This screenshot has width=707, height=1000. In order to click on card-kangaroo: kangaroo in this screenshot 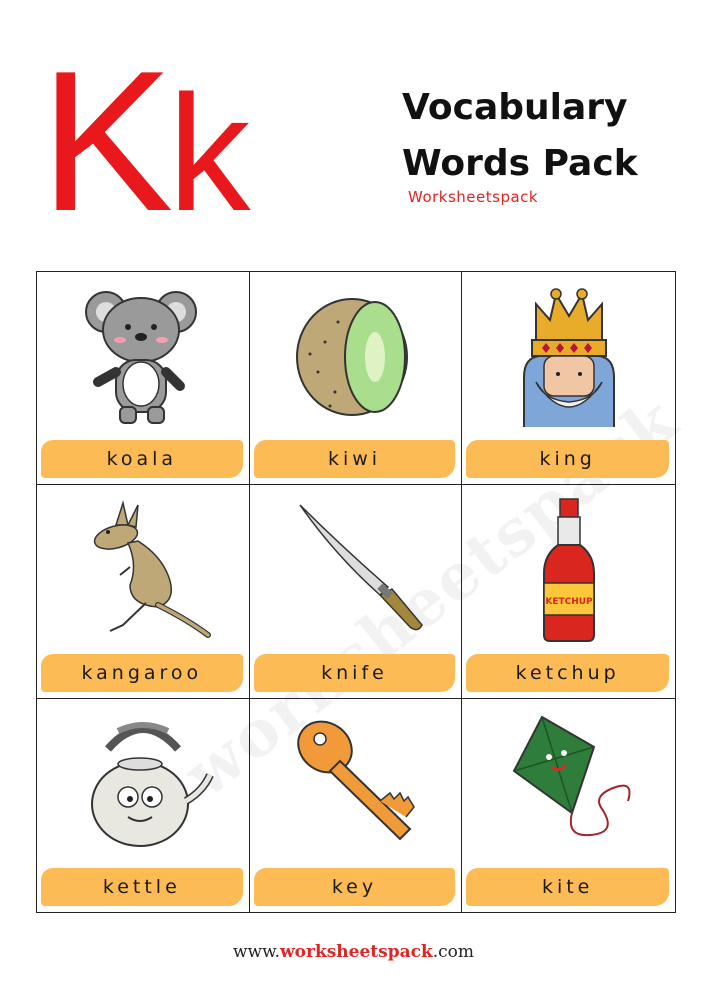, I will do `click(143, 592)`.